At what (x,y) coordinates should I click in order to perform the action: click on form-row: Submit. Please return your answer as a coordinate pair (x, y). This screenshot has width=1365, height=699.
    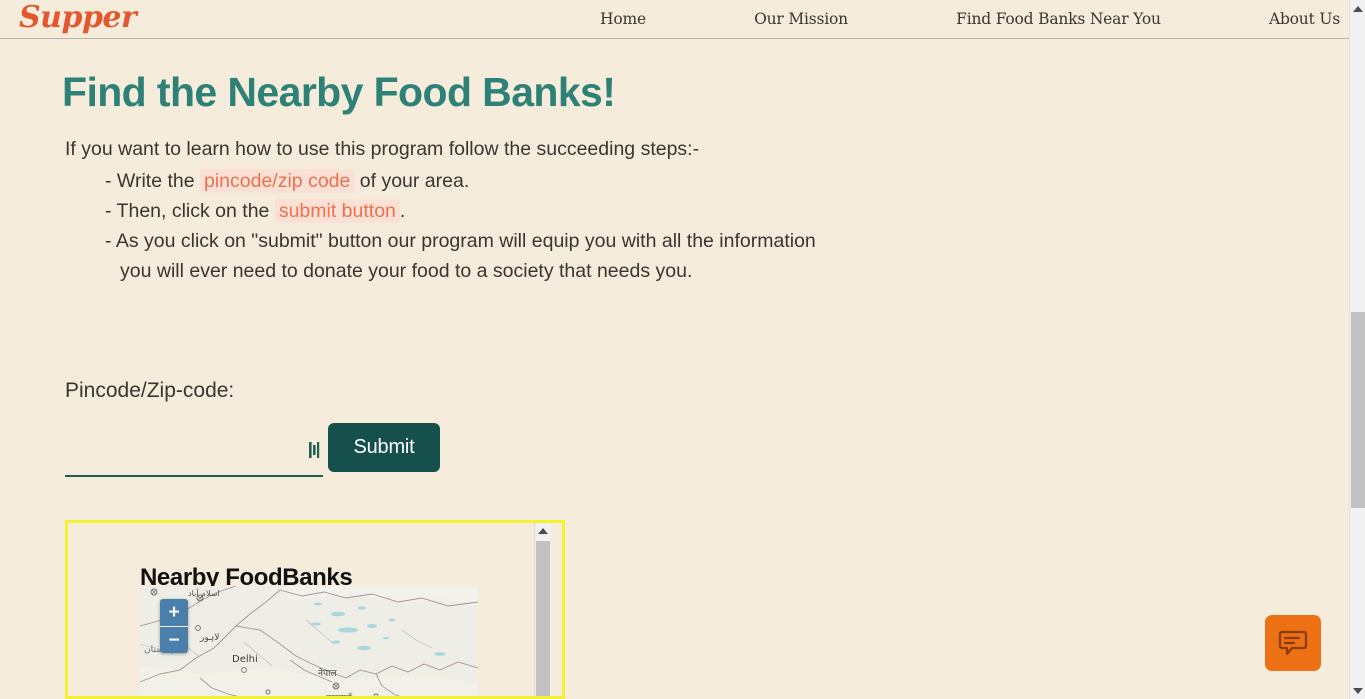
    Looking at the image, I should click on (252, 450).